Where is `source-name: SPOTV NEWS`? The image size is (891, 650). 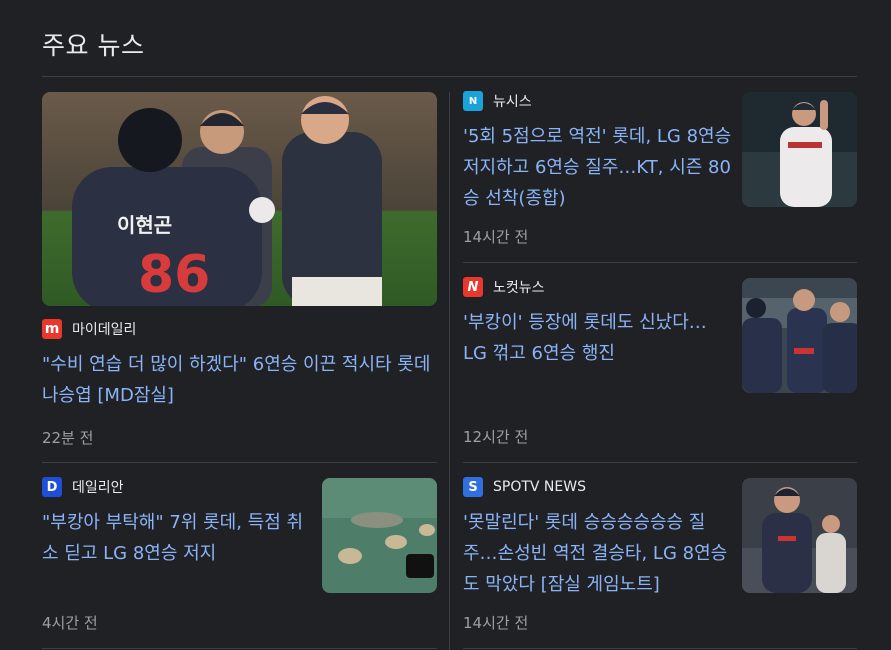
source-name: SPOTV NEWS is located at coordinates (539, 487).